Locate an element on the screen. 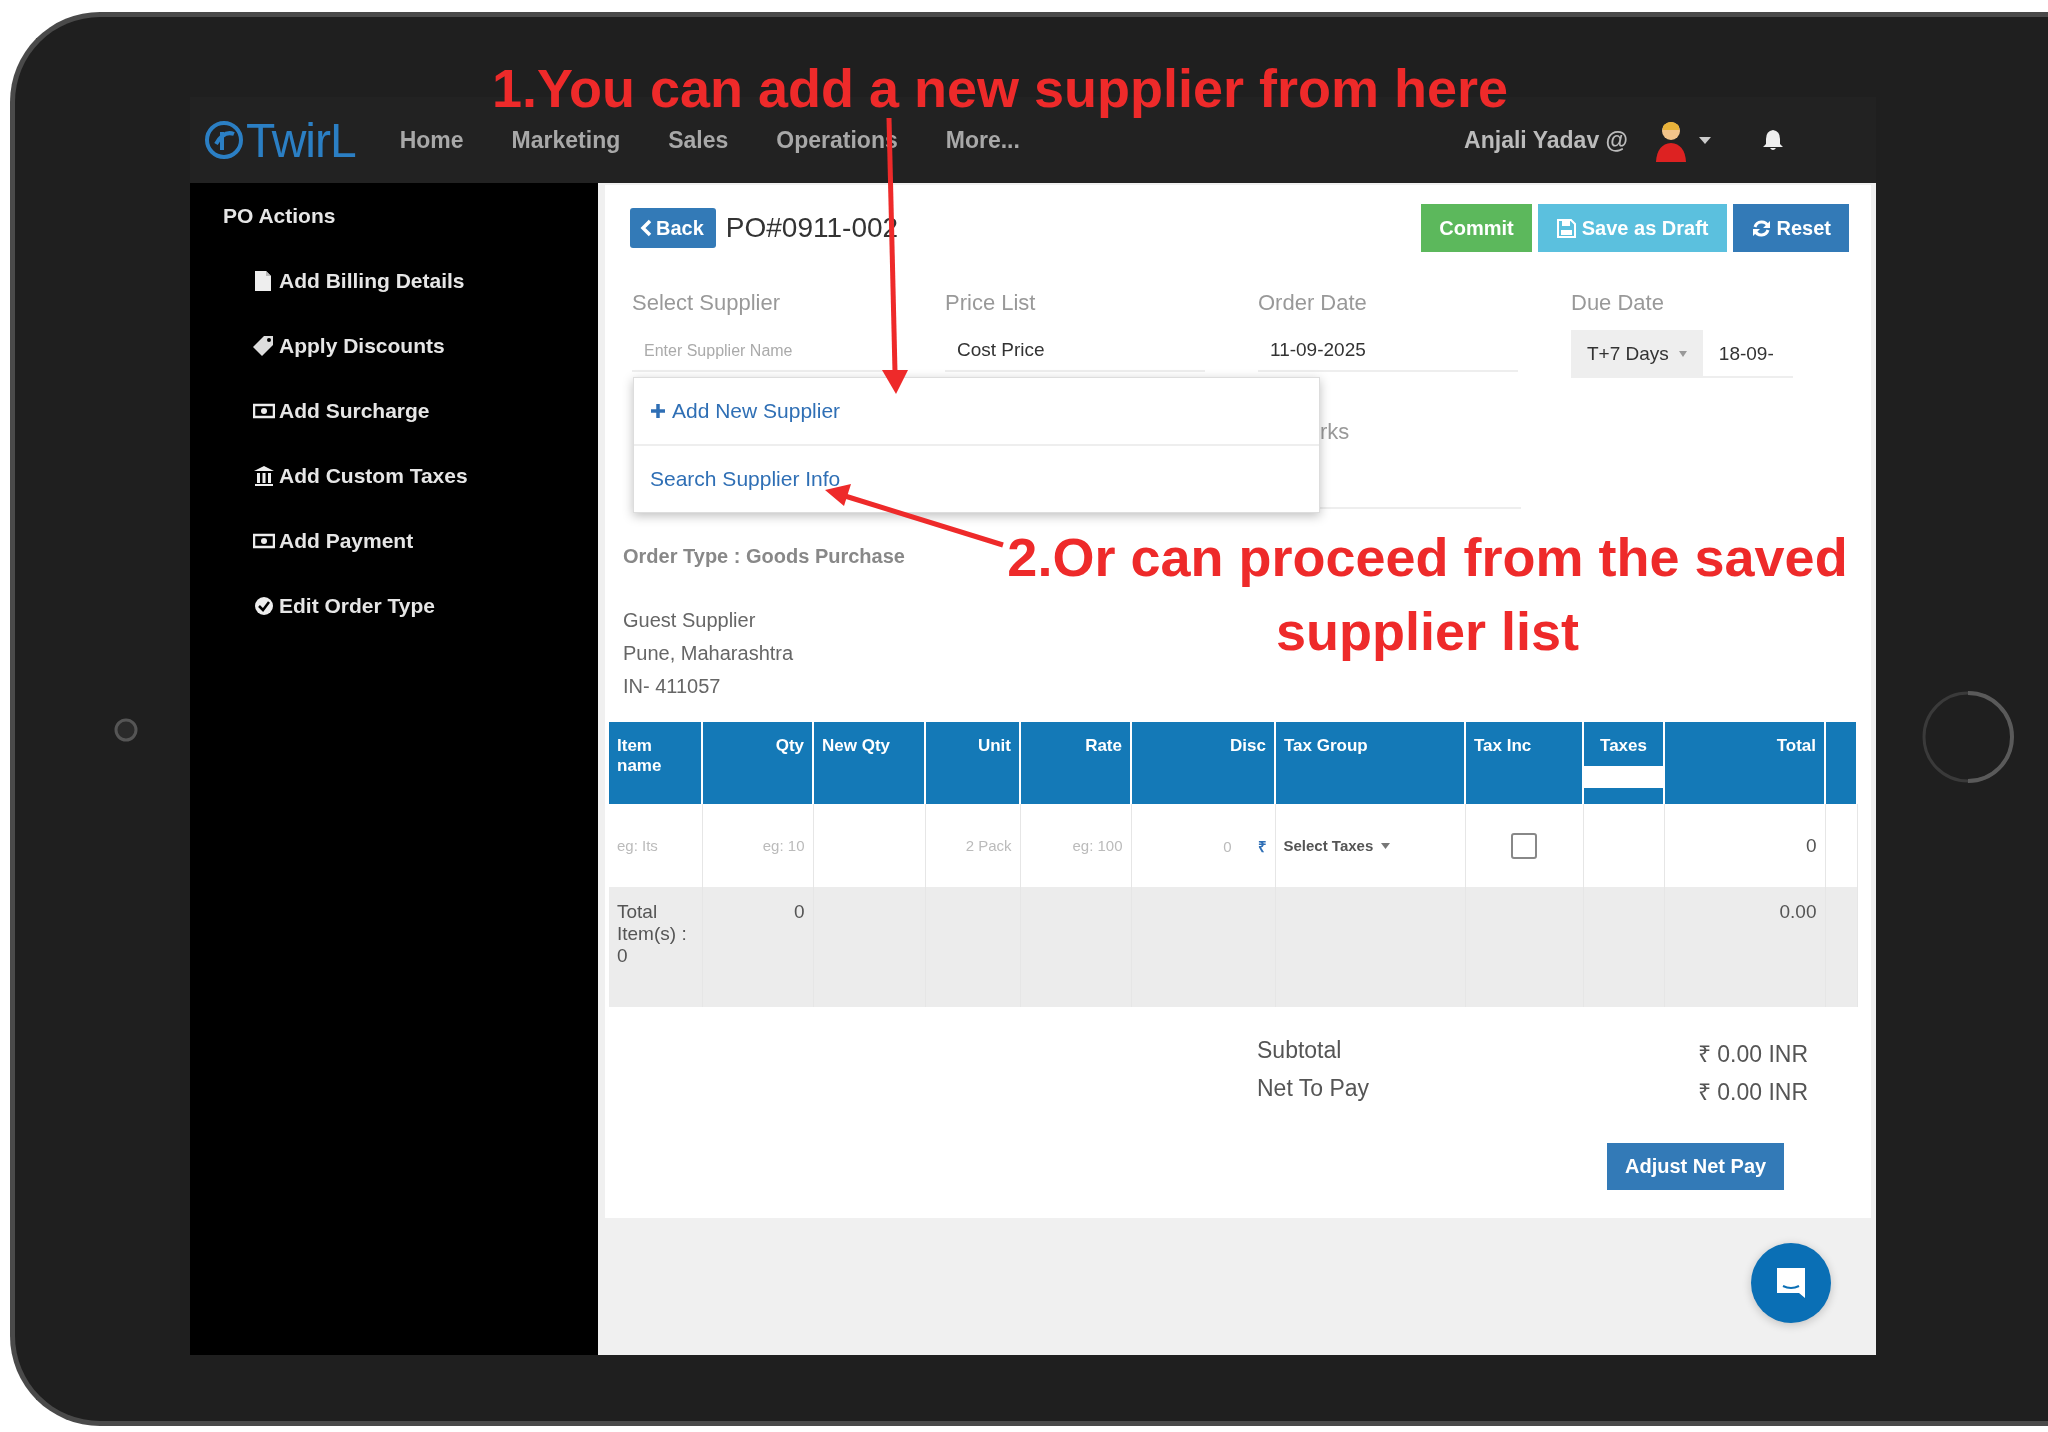 The height and width of the screenshot is (1432, 2048). field-label: Price List is located at coordinates (990, 303).